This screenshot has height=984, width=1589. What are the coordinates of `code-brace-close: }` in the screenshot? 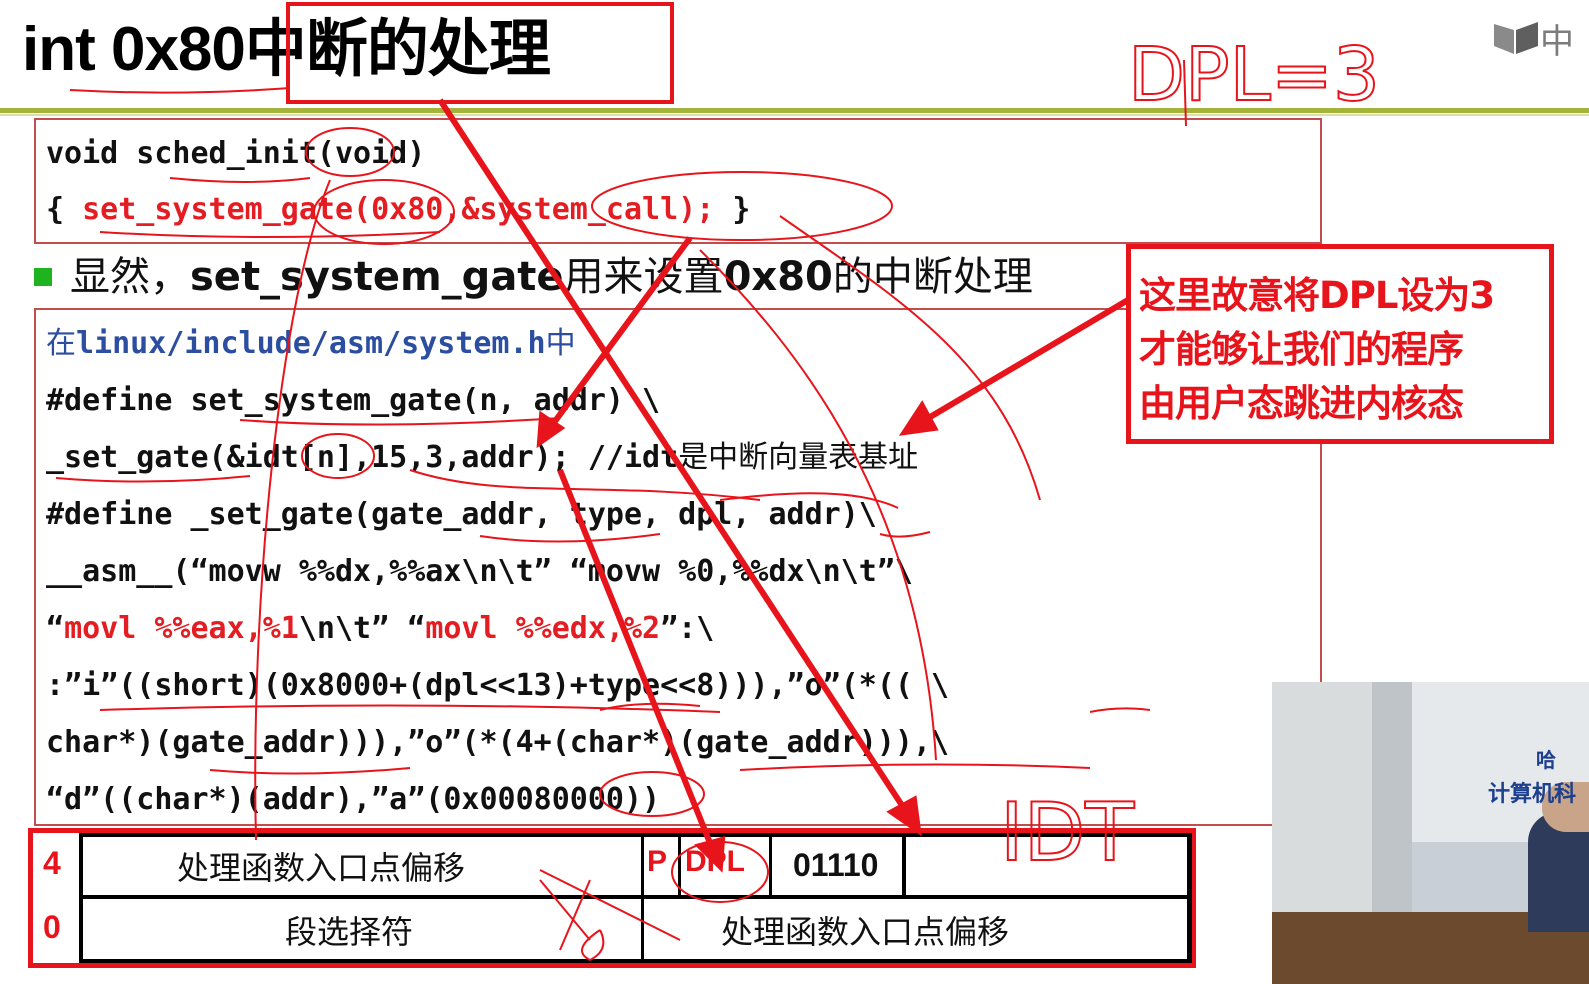 It's located at (732, 209).